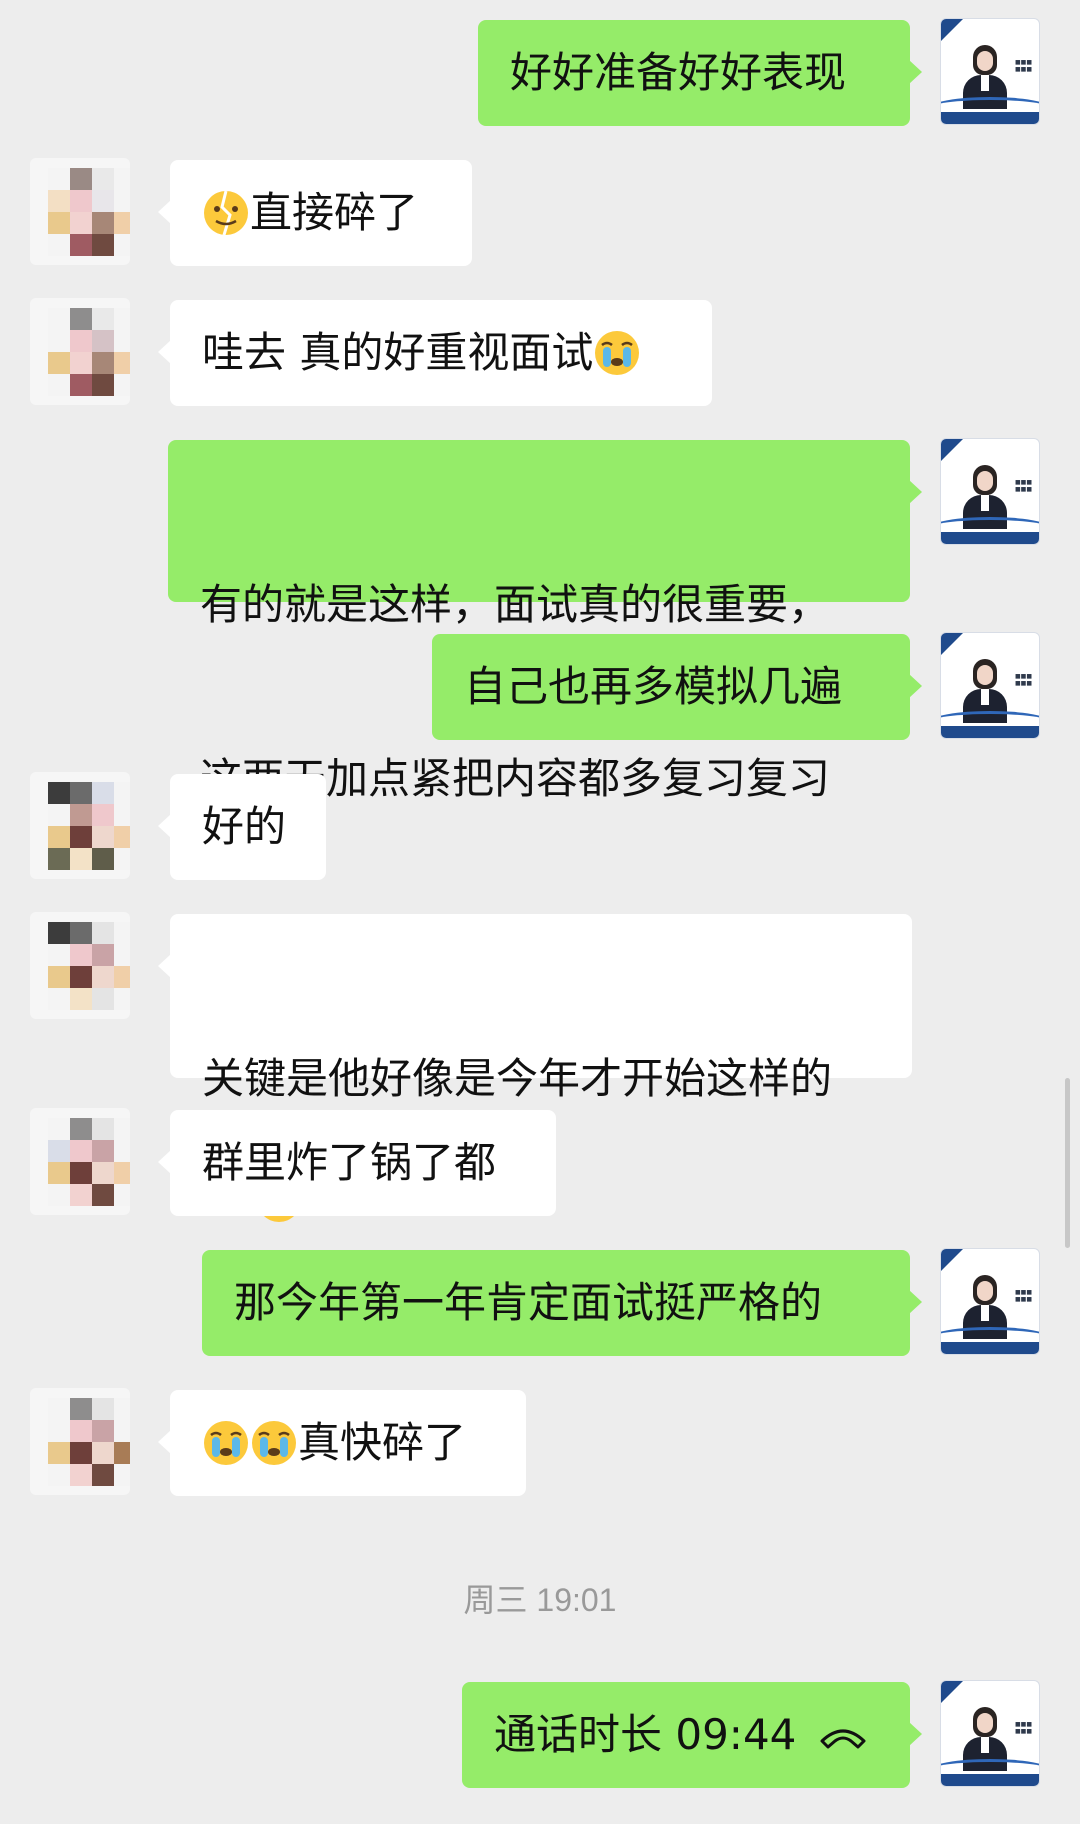 This screenshot has width=1080, height=1824. What do you see at coordinates (517, 1078) in the screenshot?
I see `message-text: 关键是他好像是今年才开始这样的` at bounding box center [517, 1078].